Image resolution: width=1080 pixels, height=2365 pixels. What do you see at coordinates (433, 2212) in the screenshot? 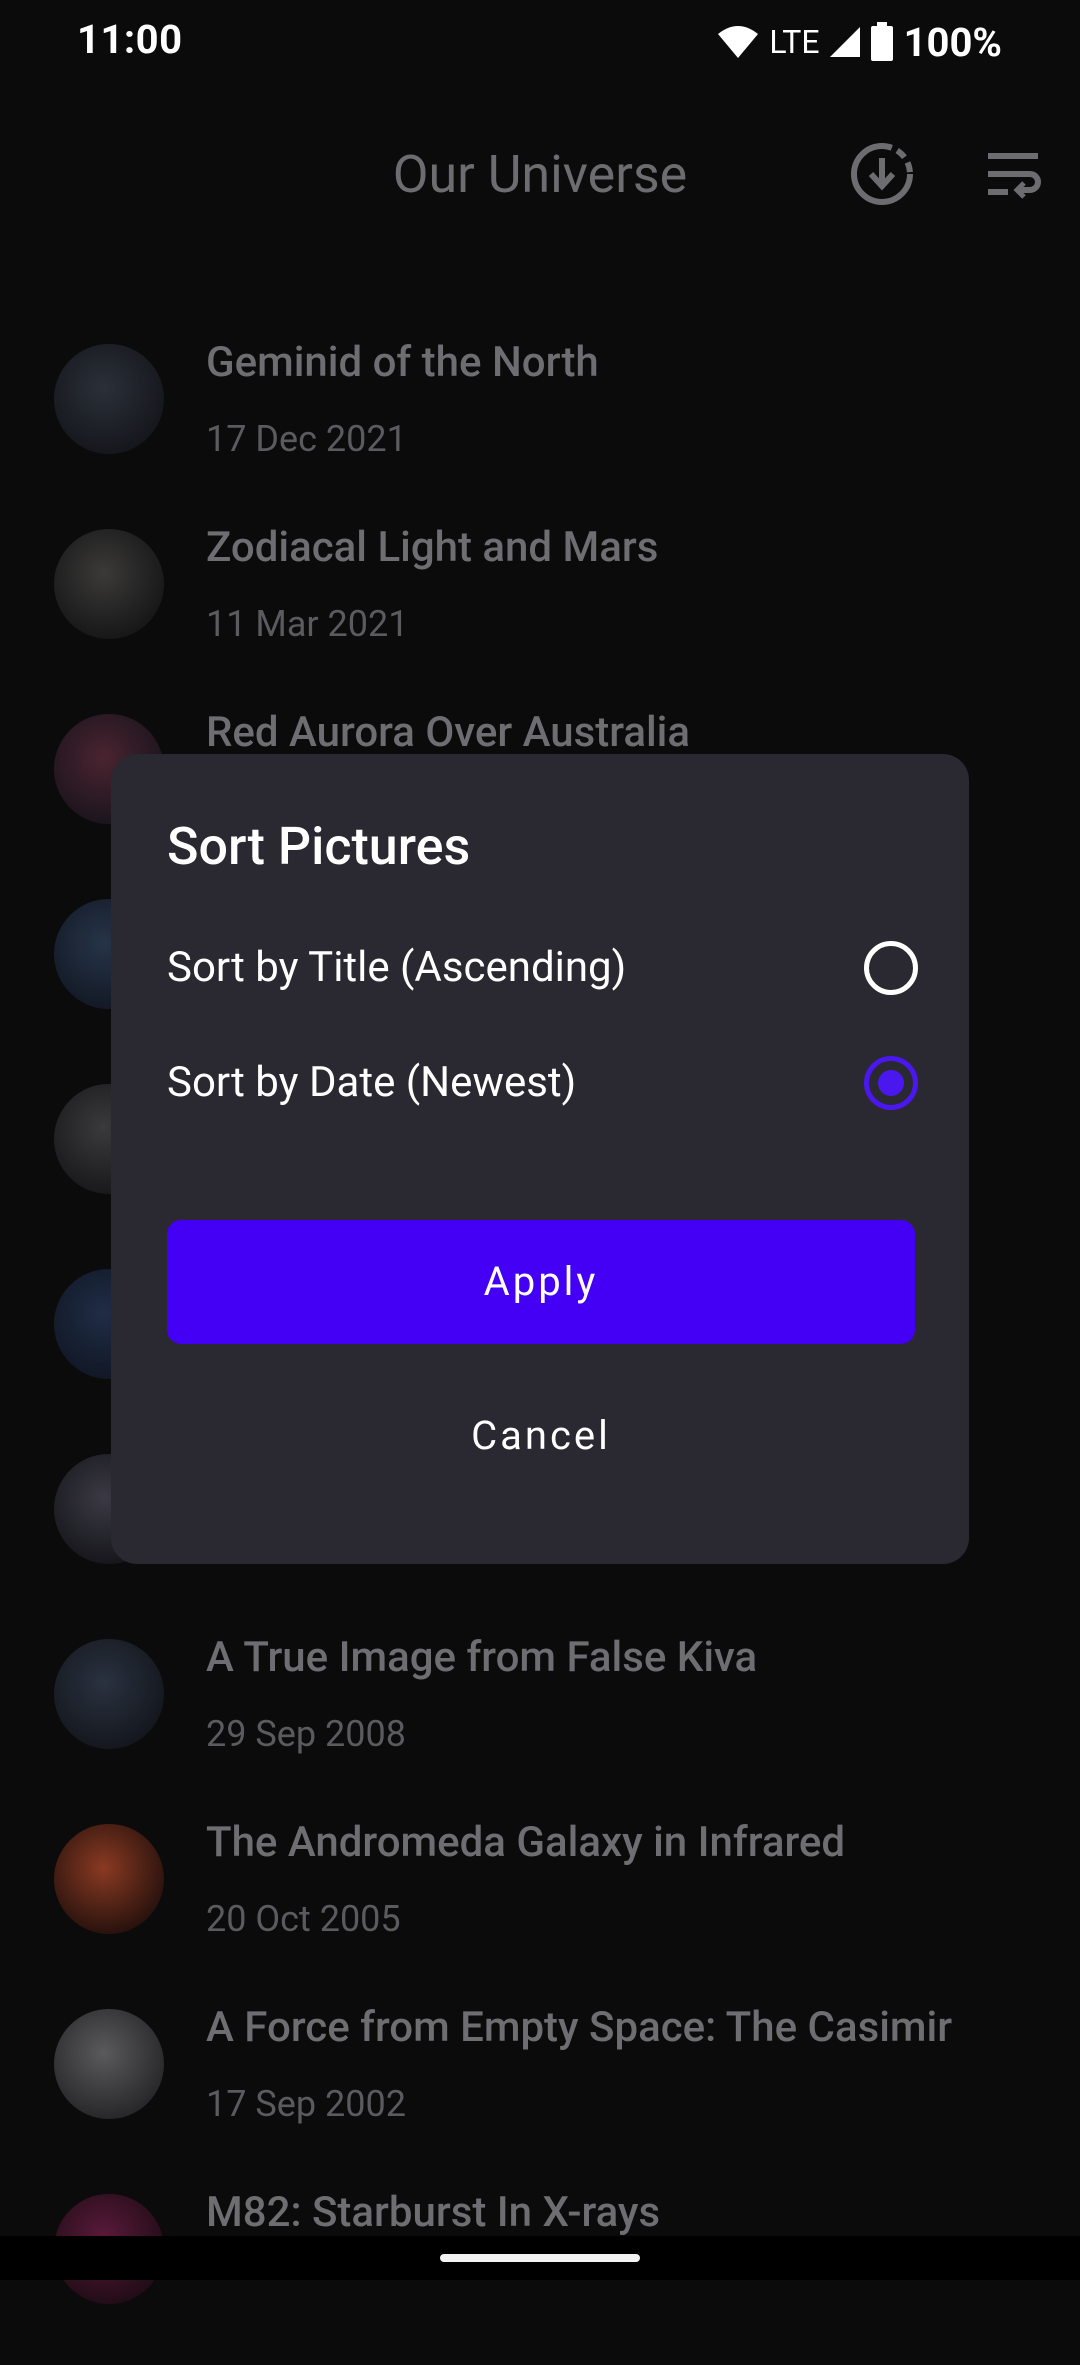
I see `picture-title: M82: Starburst In X-rays` at bounding box center [433, 2212].